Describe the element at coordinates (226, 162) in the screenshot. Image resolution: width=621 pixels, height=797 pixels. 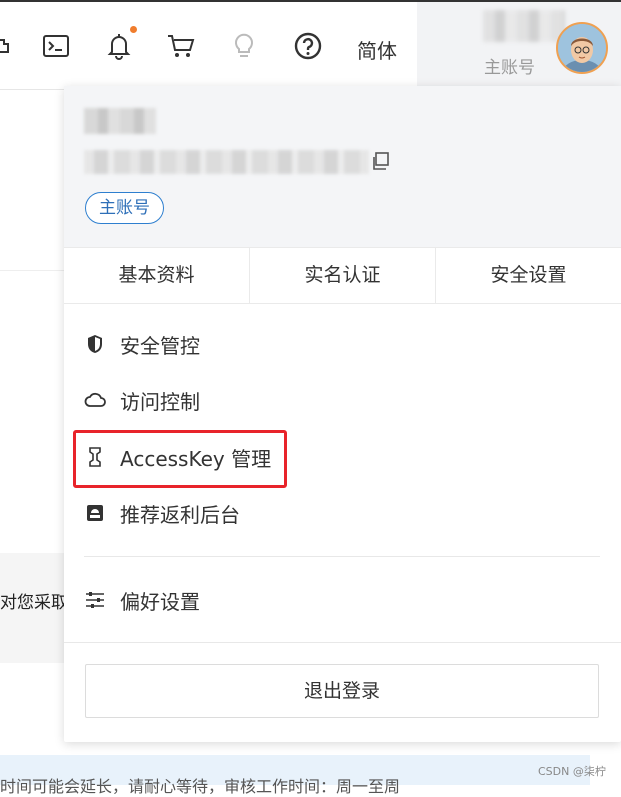
I see `redacted-account-id` at that location.